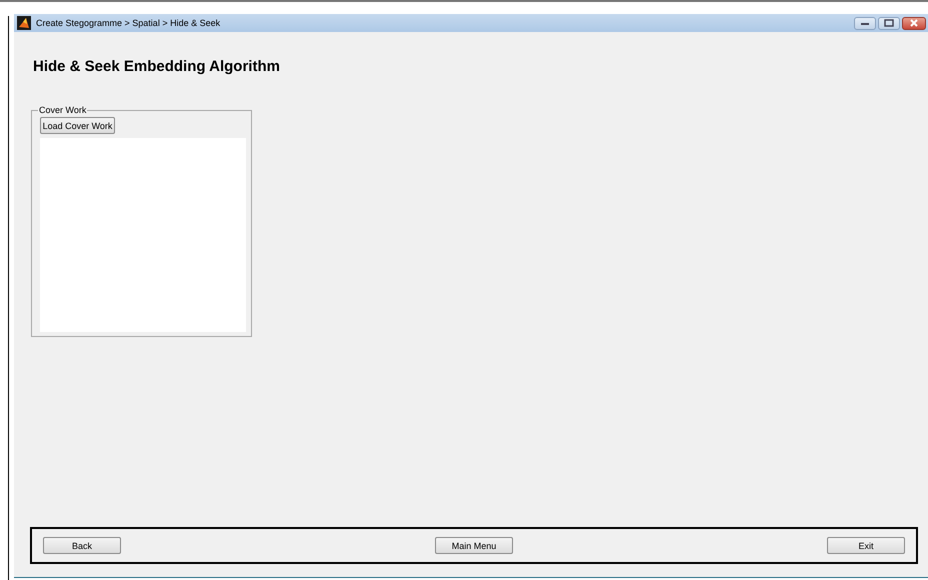  Describe the element at coordinates (866, 545) in the screenshot. I see `footer-button: Exit` at that location.